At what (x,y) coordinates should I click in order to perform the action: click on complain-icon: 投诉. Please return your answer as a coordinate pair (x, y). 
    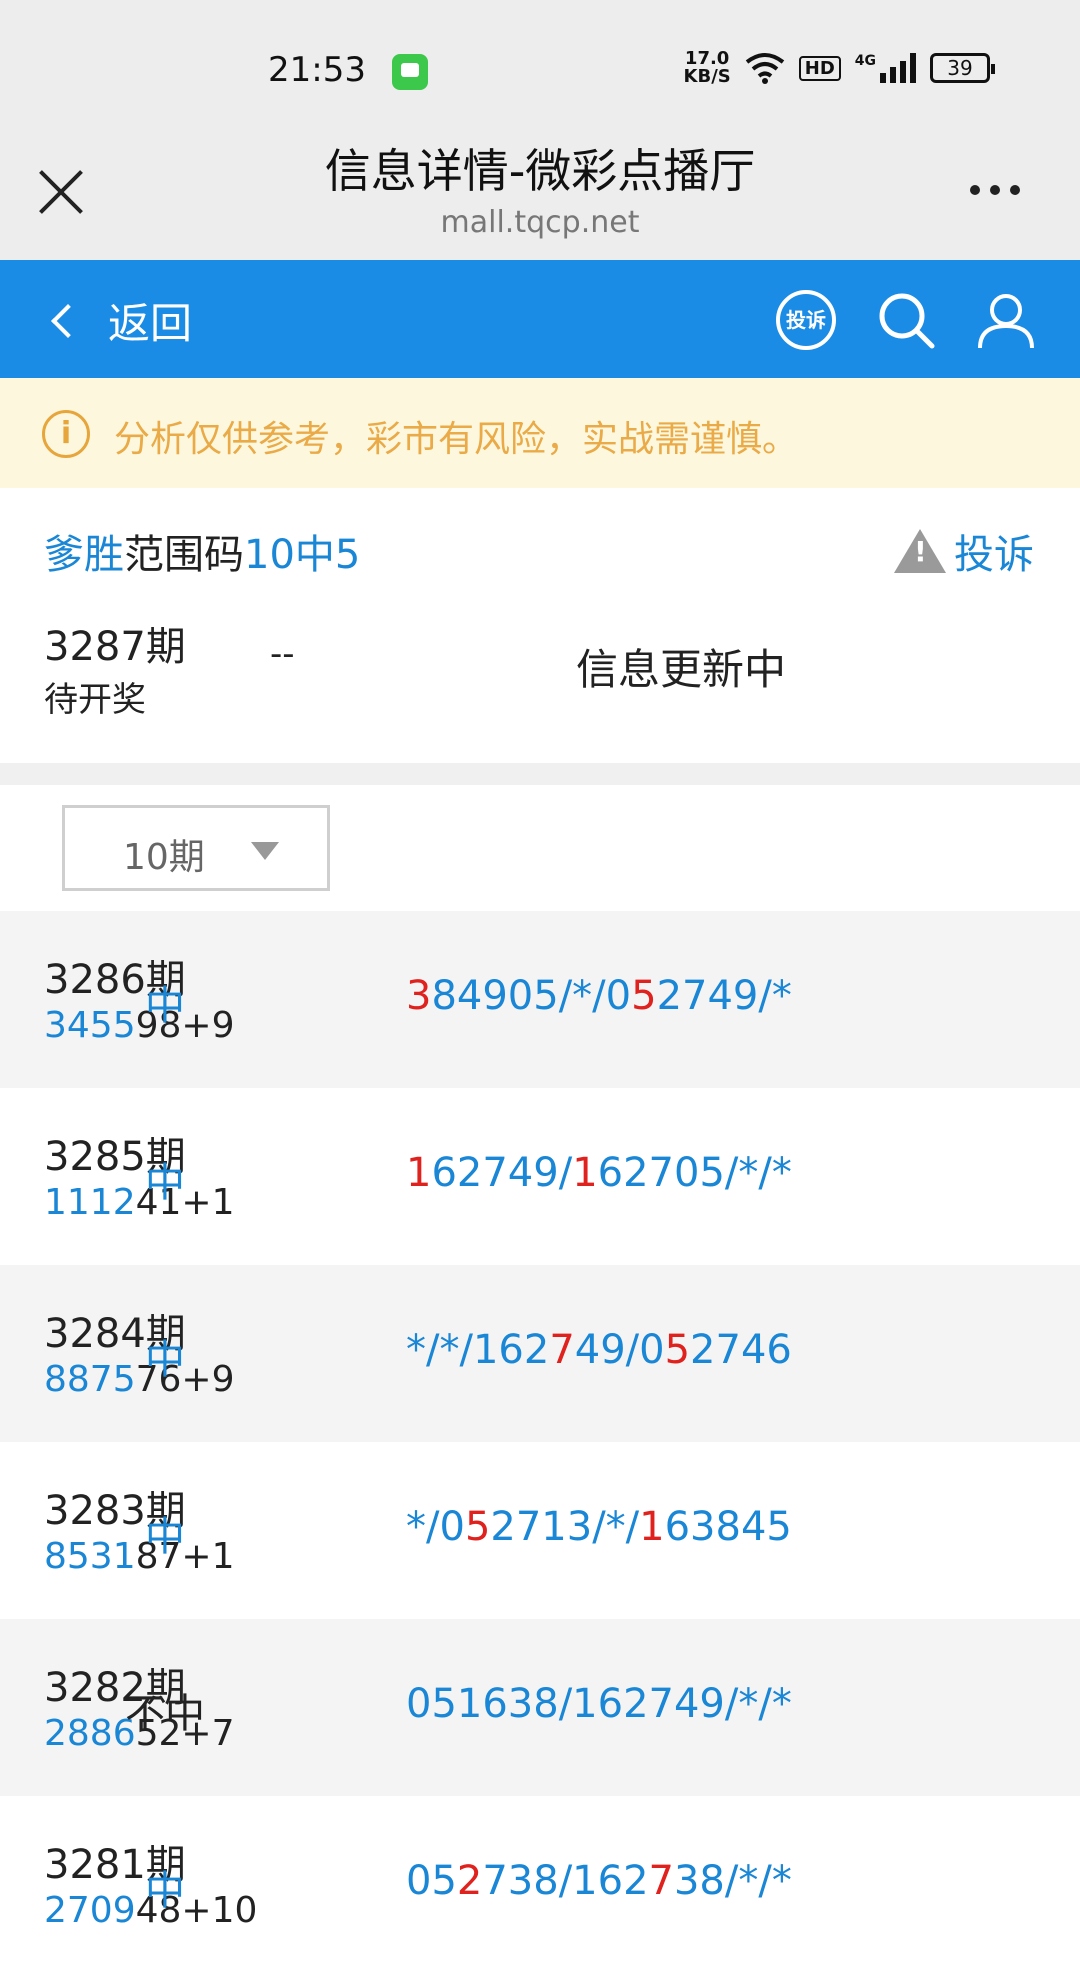
    Looking at the image, I should click on (806, 320).